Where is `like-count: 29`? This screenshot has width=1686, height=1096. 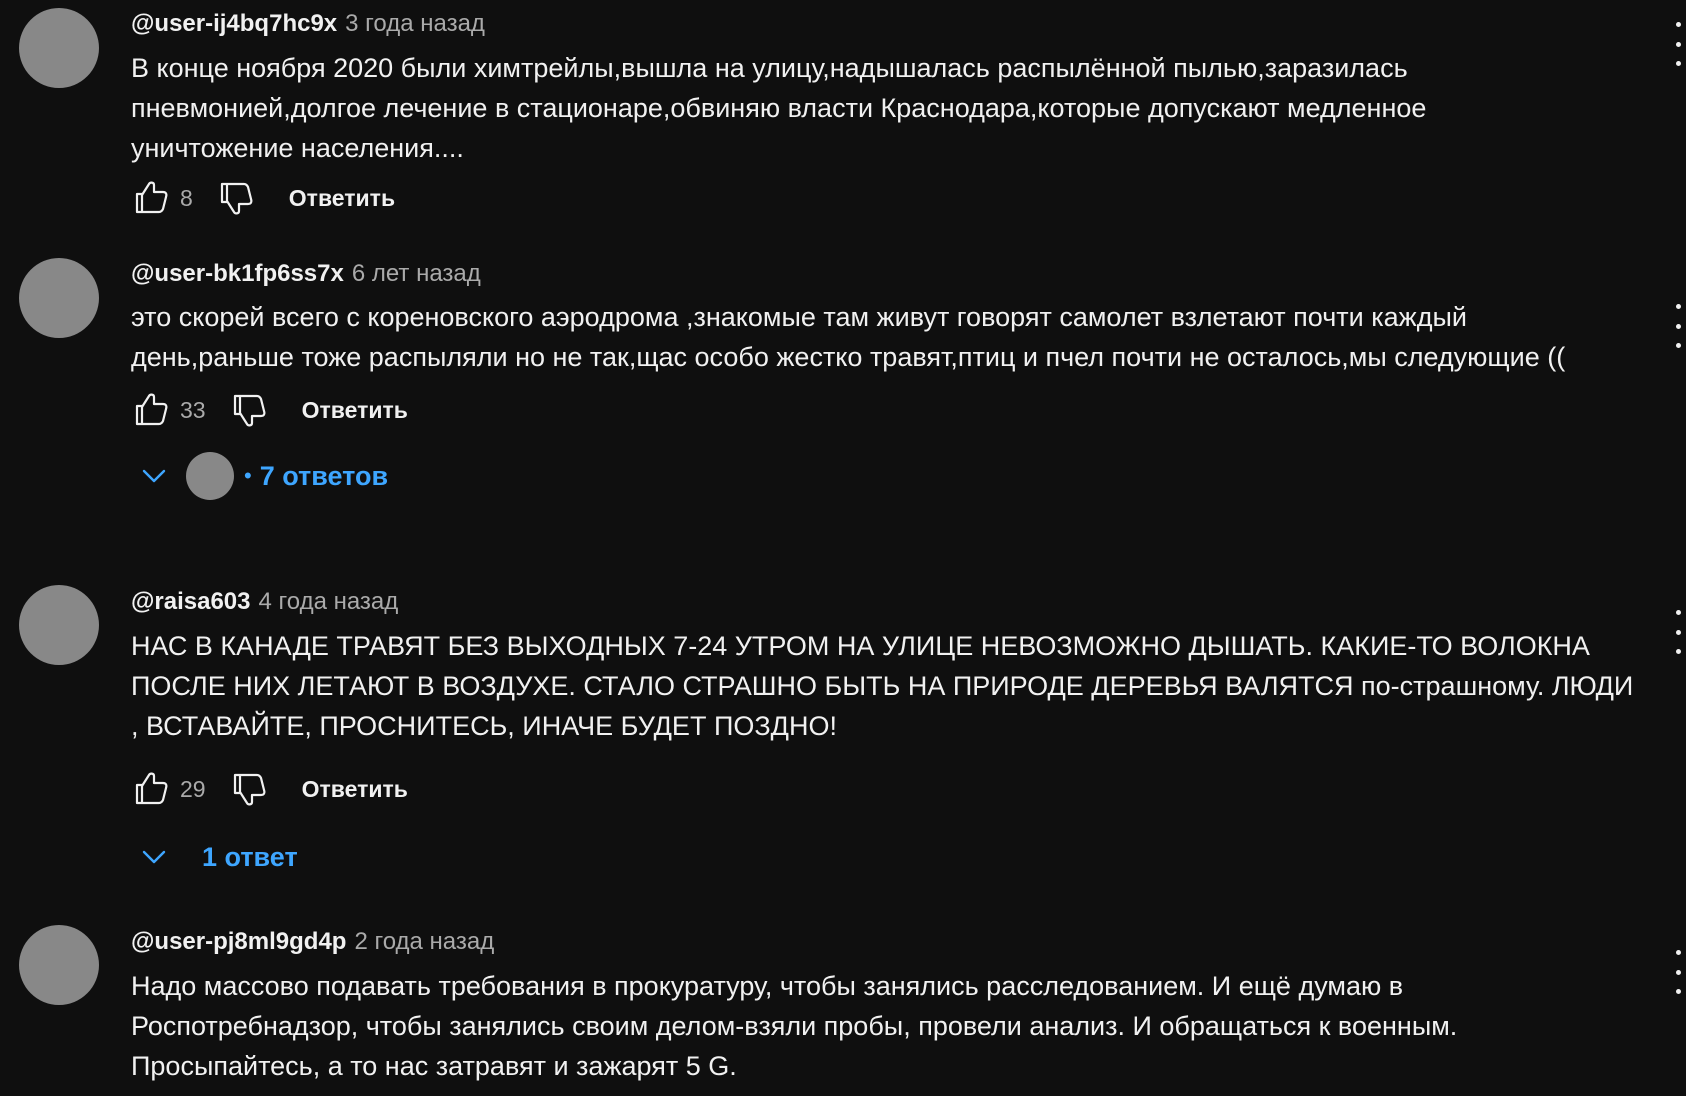 like-count: 29 is located at coordinates (193, 788).